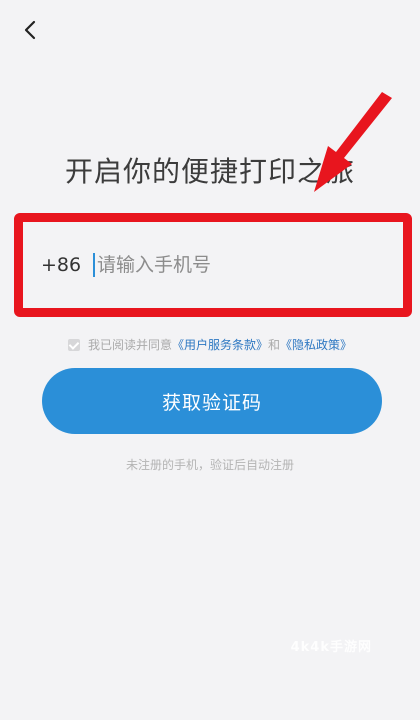 The height and width of the screenshot is (720, 420). What do you see at coordinates (220, 344) in the screenshot?
I see `terms-link: 《用户服务条款》` at bounding box center [220, 344].